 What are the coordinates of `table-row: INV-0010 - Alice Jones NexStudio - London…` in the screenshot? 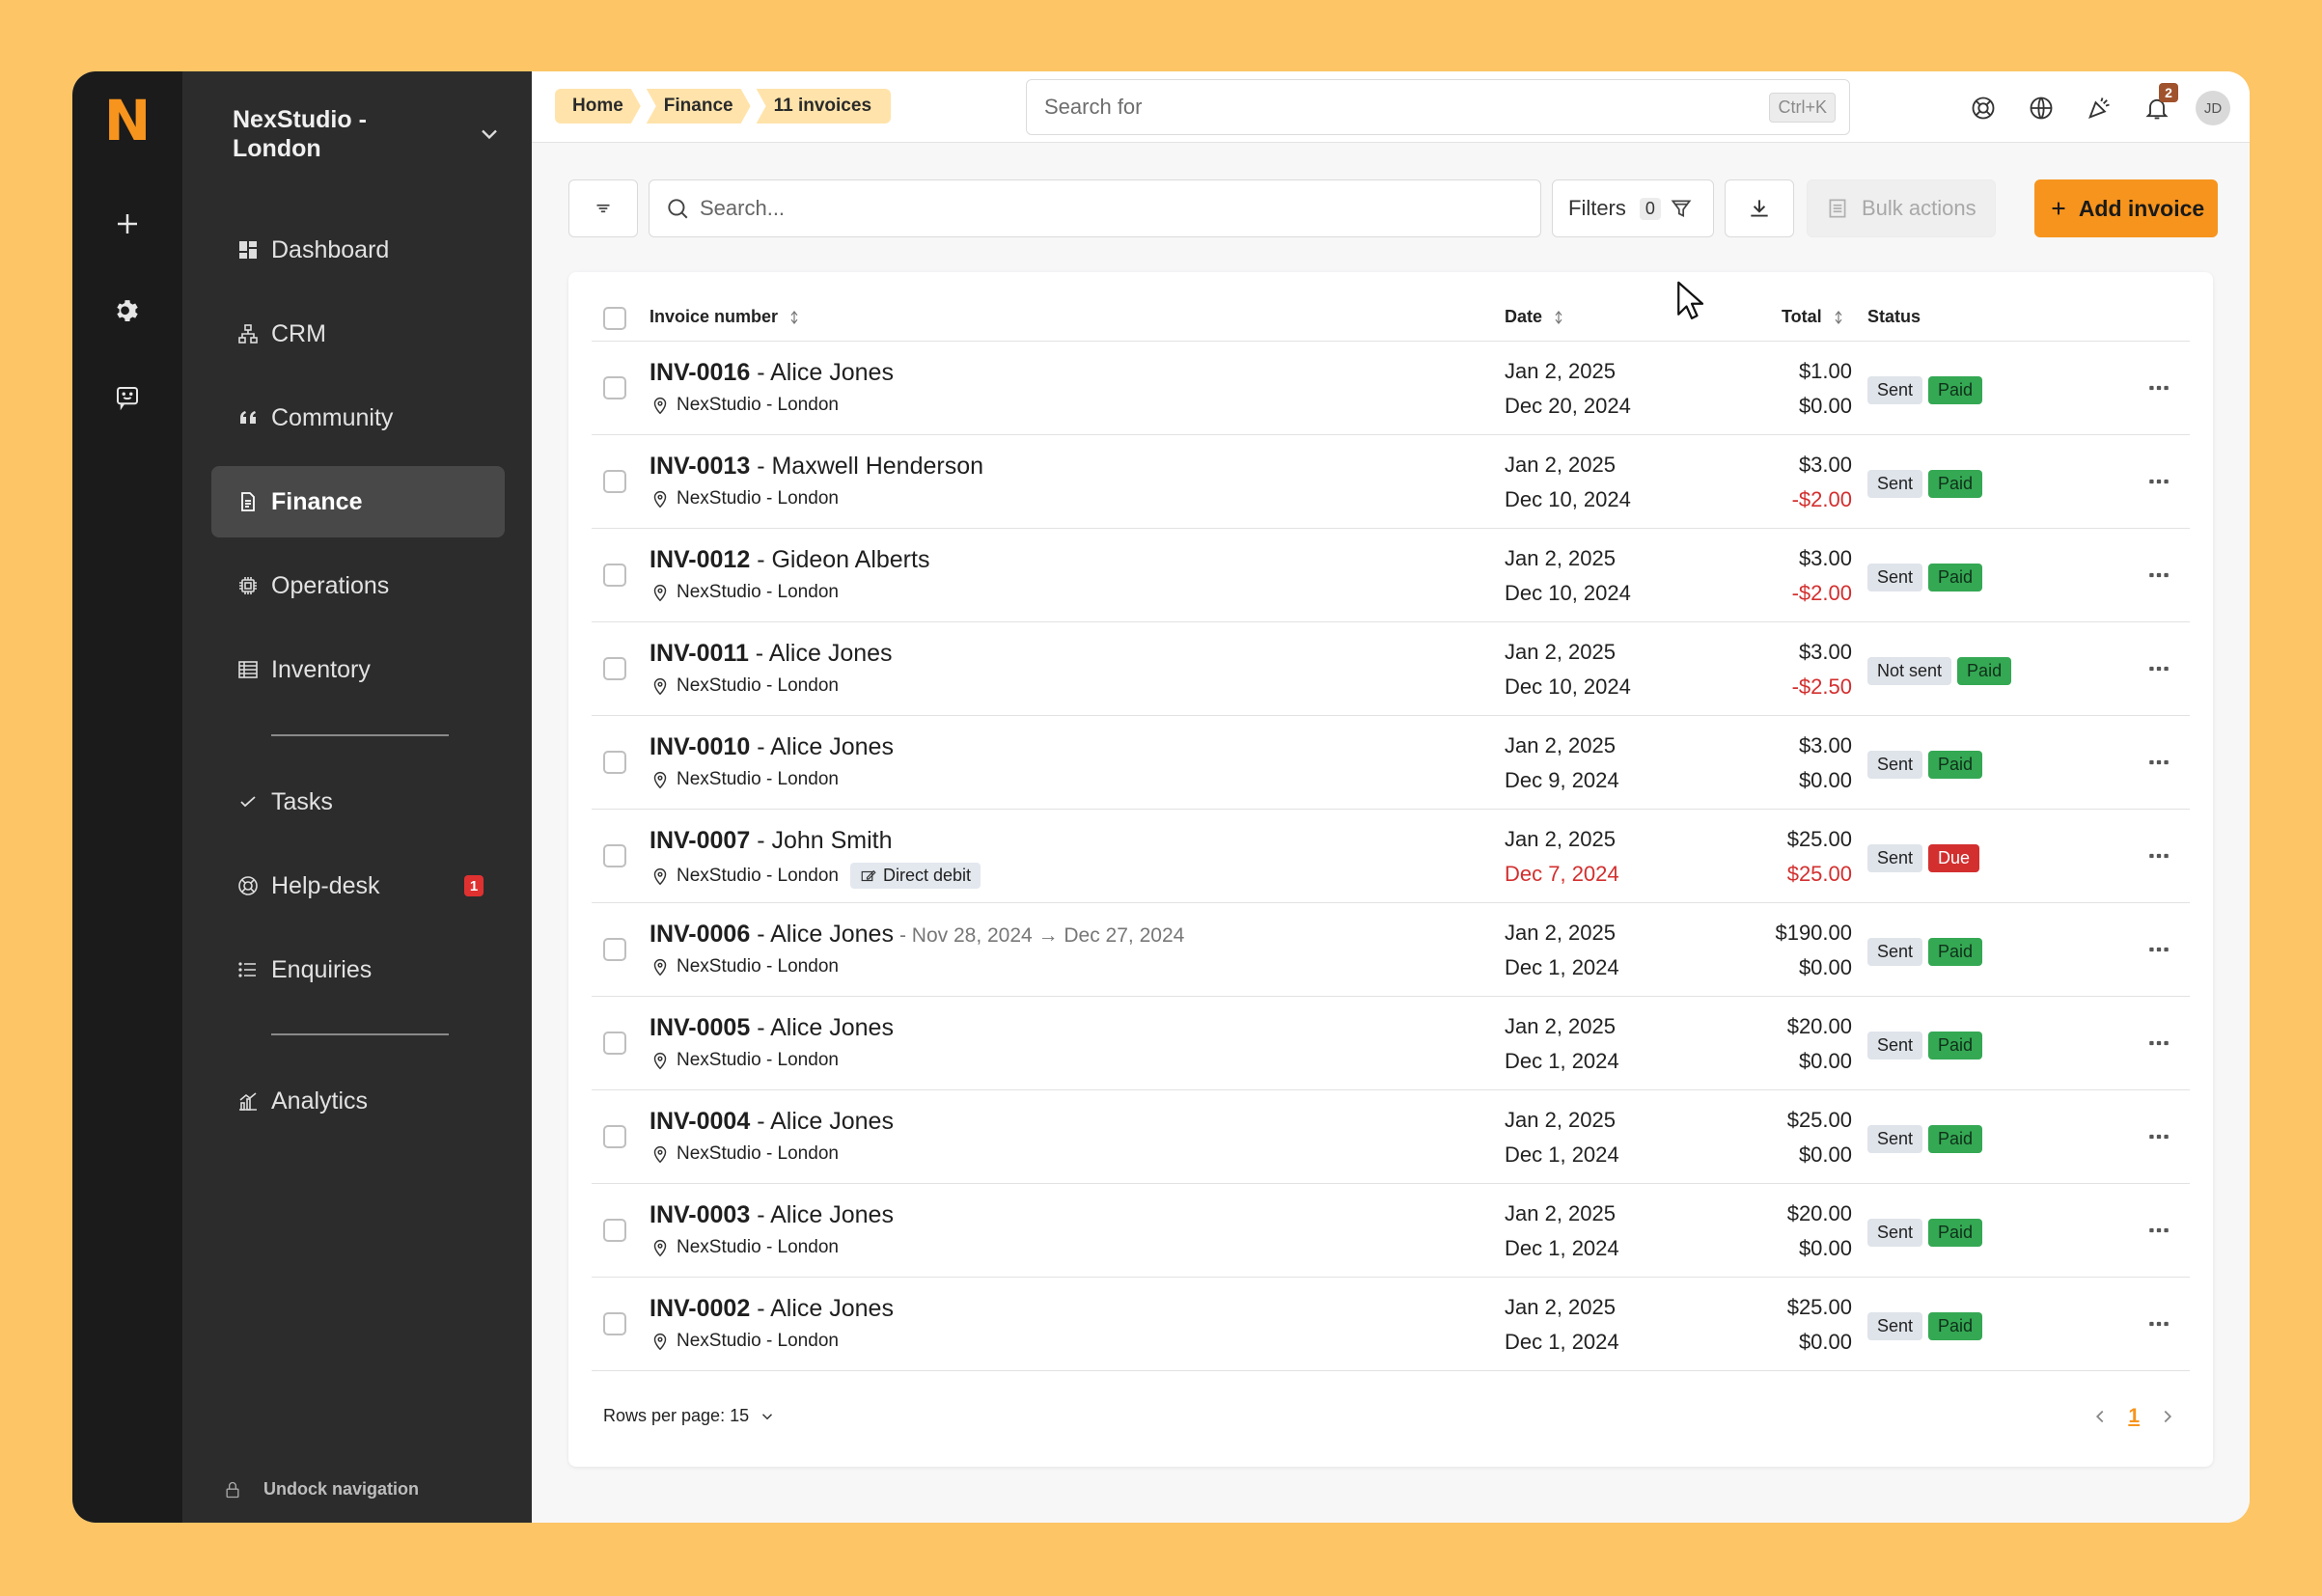 It's located at (1391, 763).